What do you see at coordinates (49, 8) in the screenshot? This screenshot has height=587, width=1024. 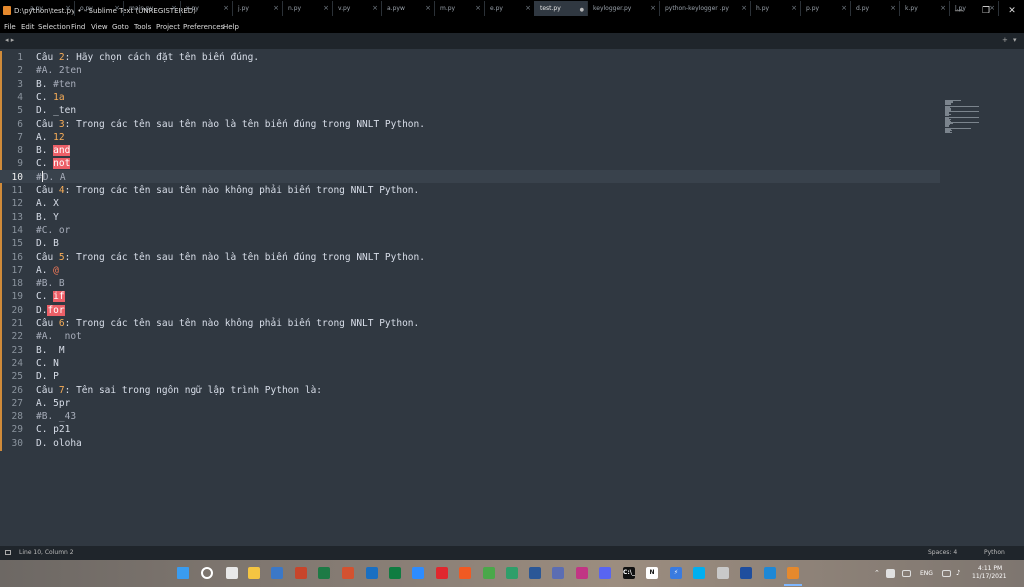 I see `tab-a-py: a.py ×` at bounding box center [49, 8].